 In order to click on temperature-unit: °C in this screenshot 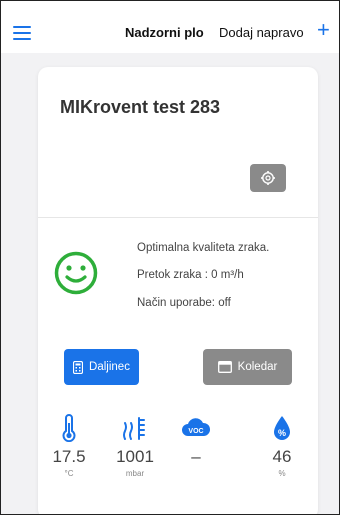, I will do `click(69, 473)`.